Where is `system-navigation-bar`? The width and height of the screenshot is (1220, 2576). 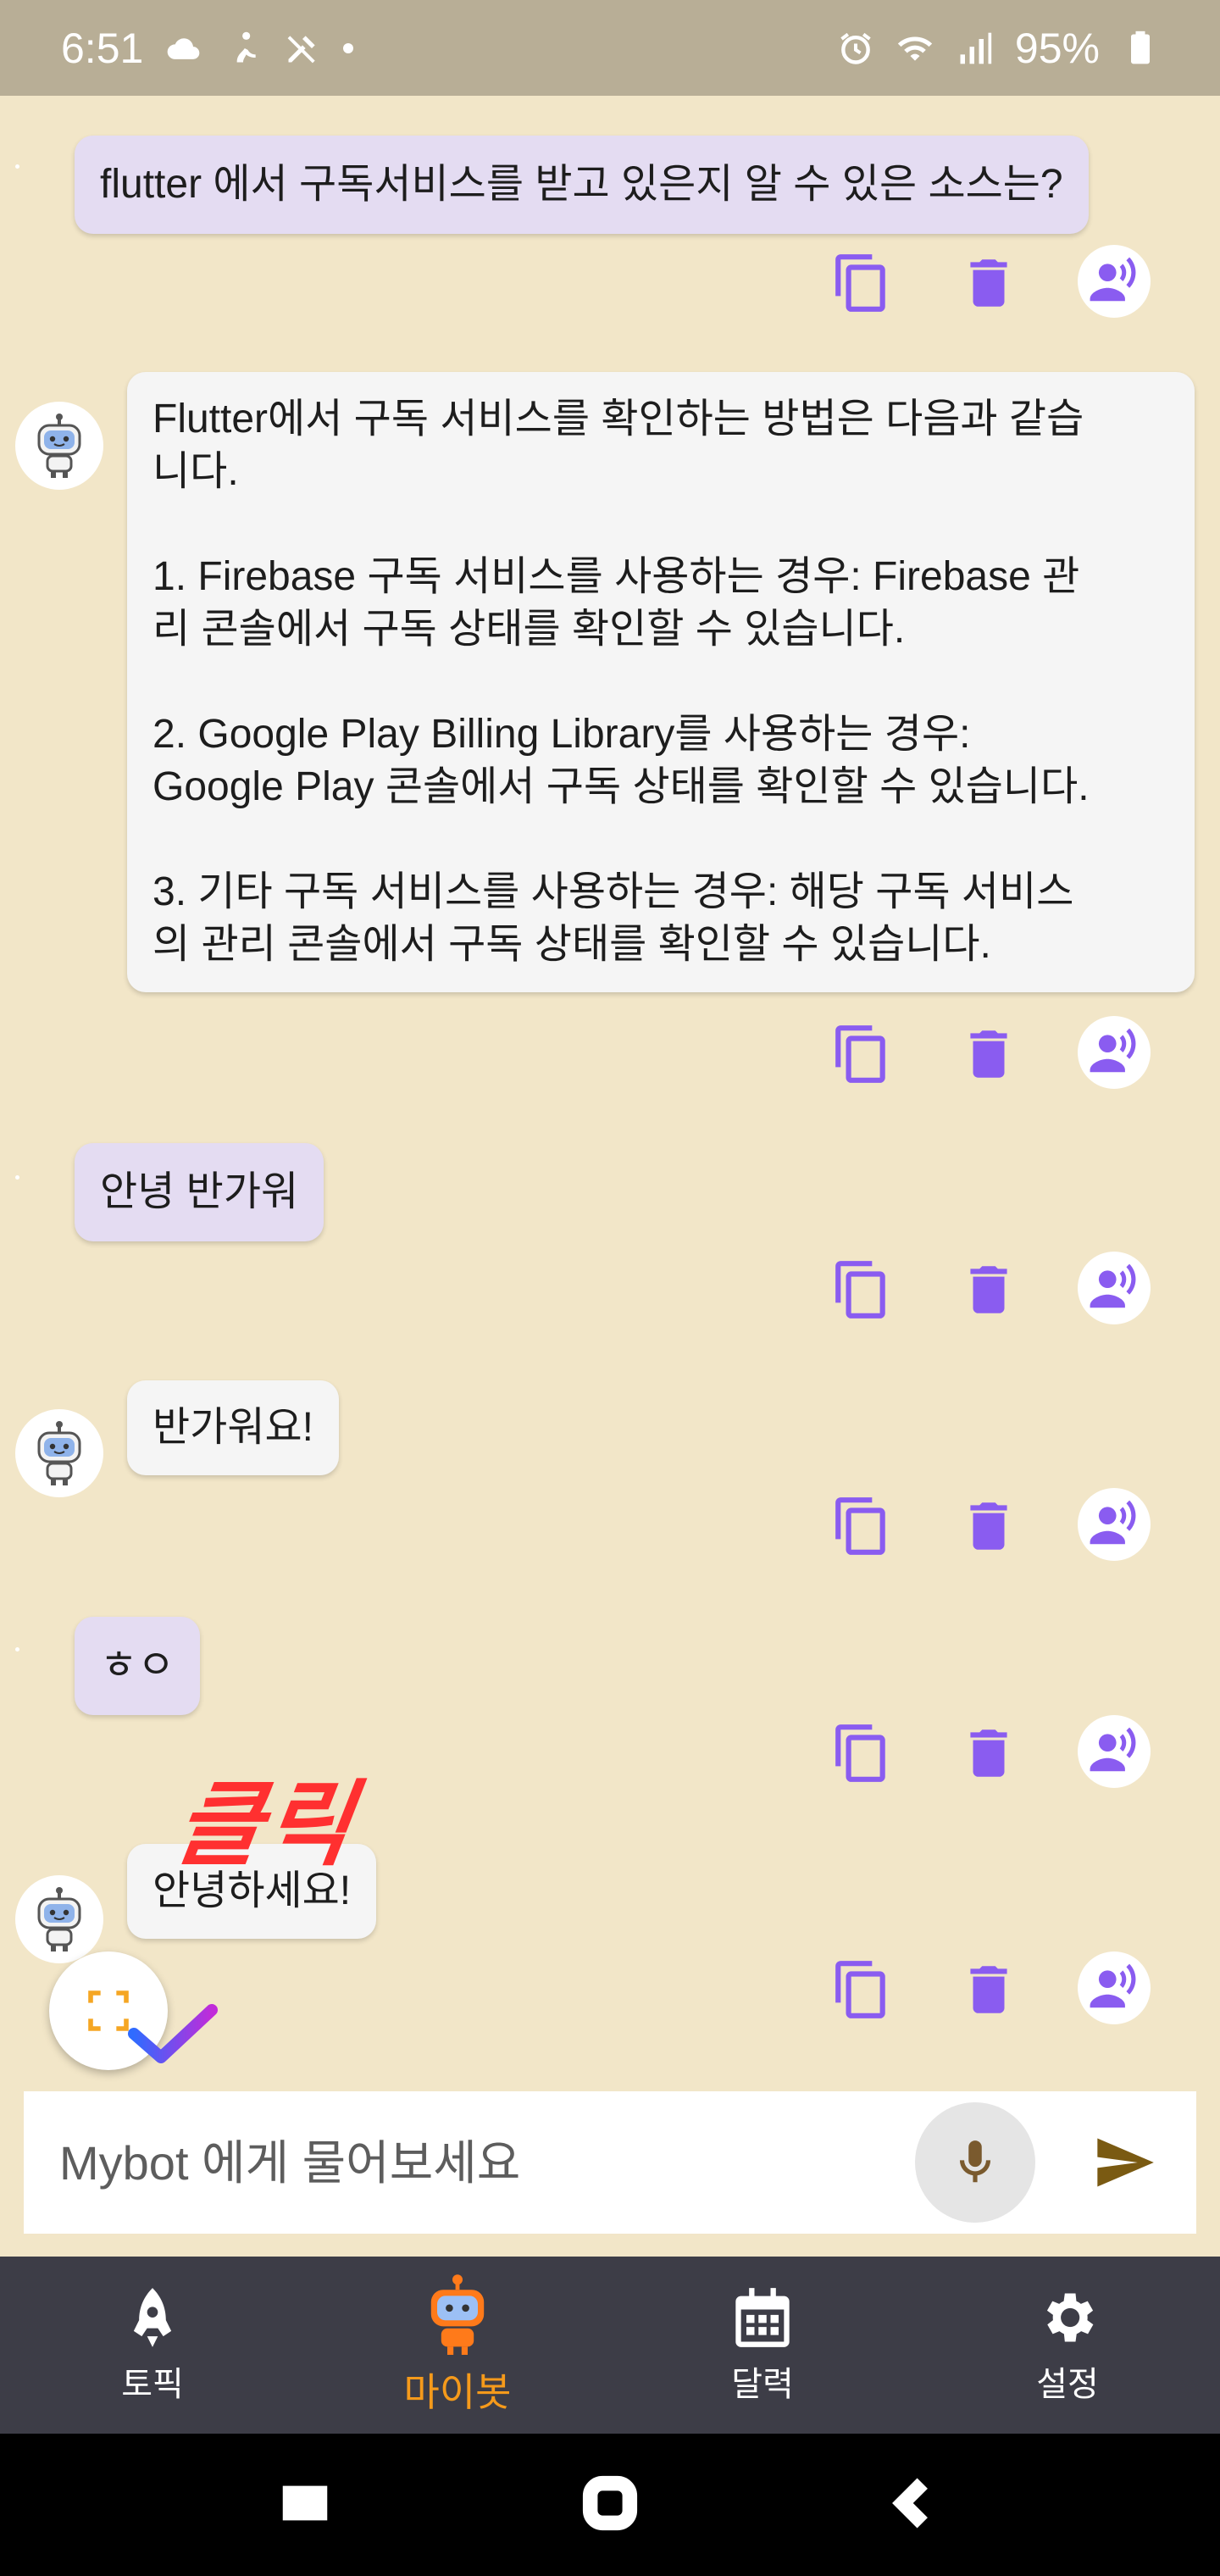
system-navigation-bar is located at coordinates (610, 2505).